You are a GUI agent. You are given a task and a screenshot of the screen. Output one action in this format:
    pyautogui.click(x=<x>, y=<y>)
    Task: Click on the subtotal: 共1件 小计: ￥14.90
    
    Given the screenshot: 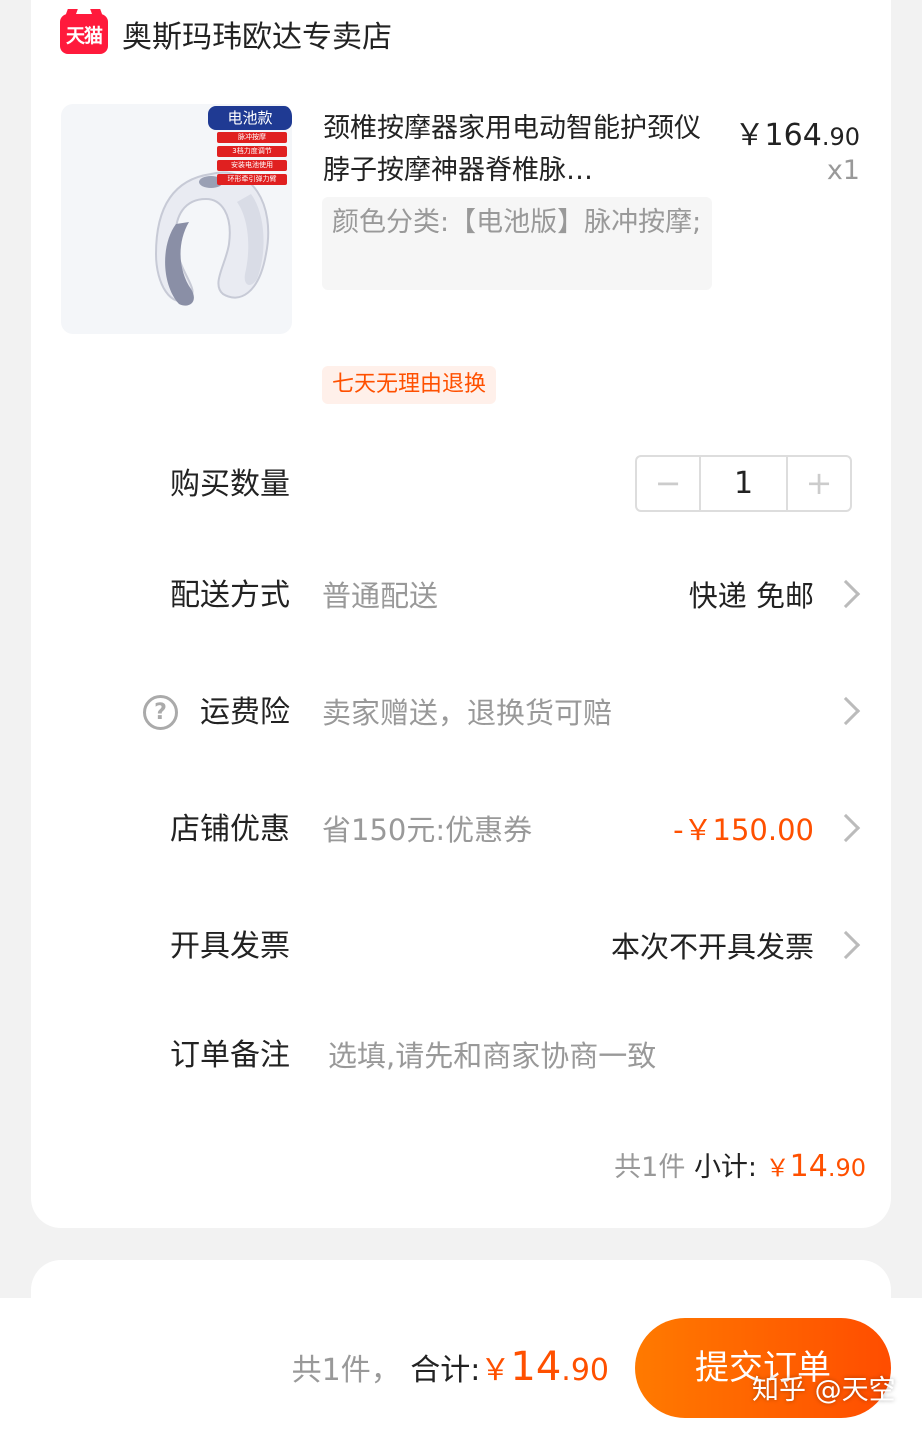 What is the action you would take?
    pyautogui.click(x=740, y=1164)
    